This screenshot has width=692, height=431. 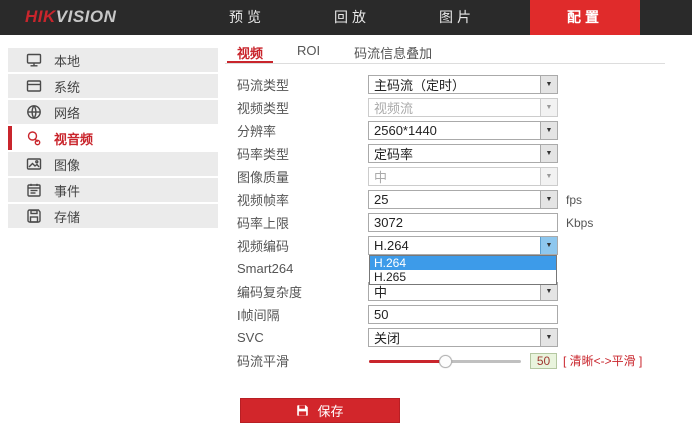 What do you see at coordinates (410, 361) in the screenshot?
I see `slider-fill` at bounding box center [410, 361].